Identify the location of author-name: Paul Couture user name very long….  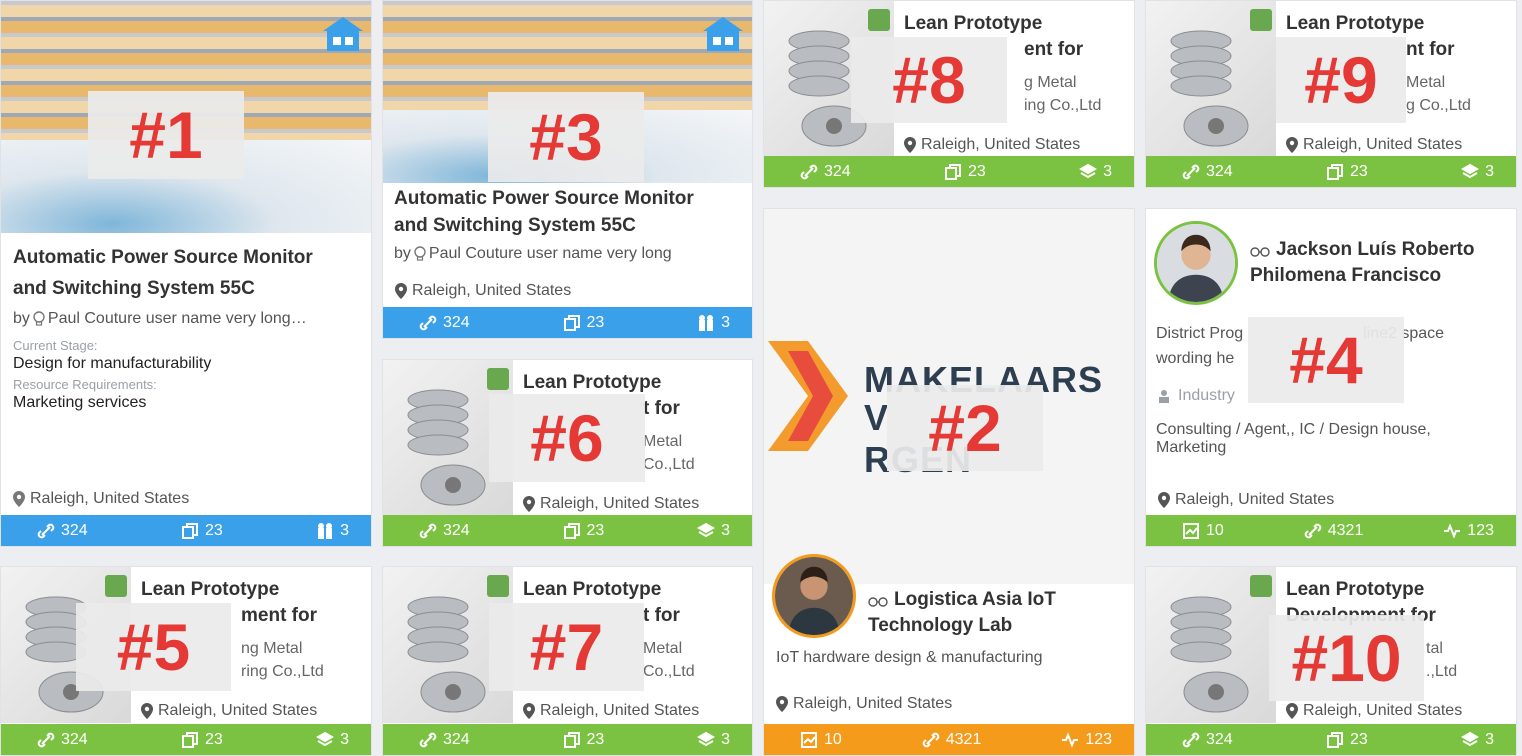
(177, 319).